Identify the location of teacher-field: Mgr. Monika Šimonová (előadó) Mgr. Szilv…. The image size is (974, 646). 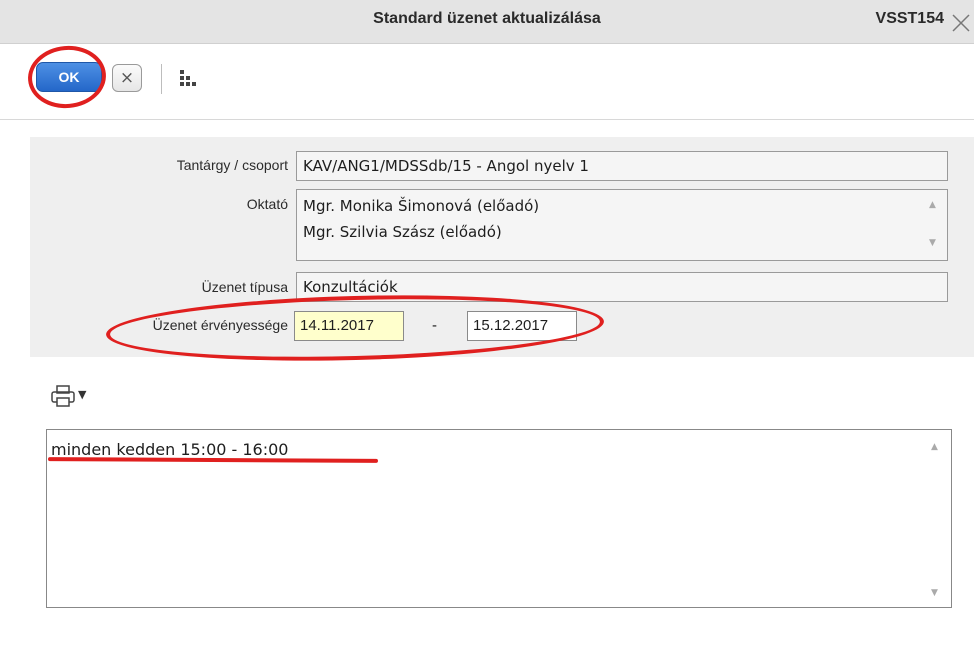
(622, 225).